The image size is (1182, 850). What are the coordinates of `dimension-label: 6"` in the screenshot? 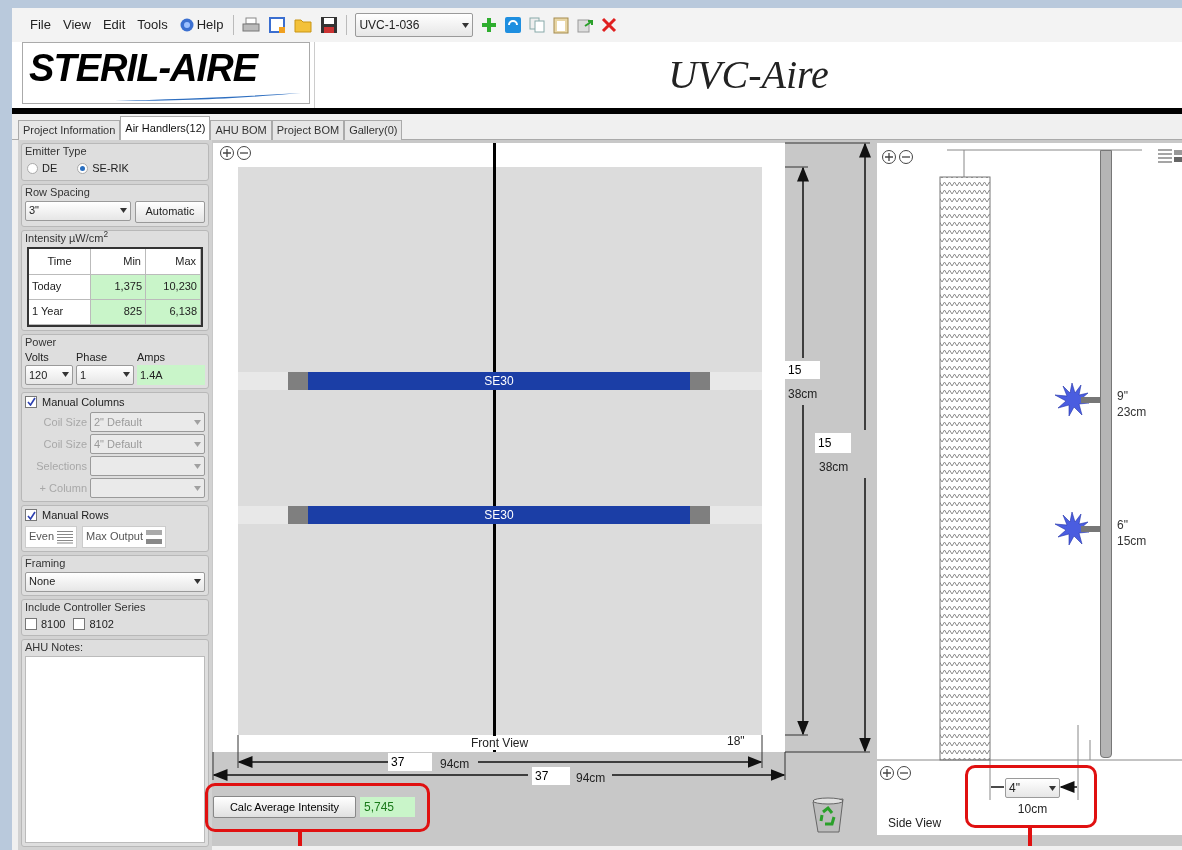 It's located at (1122, 525).